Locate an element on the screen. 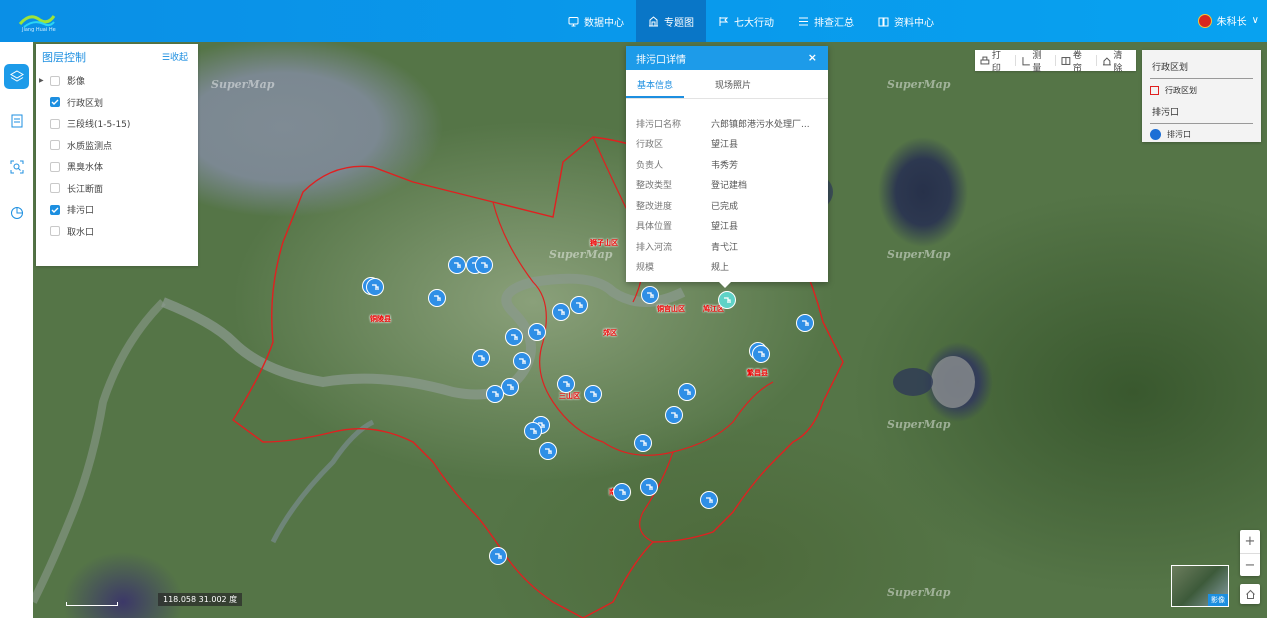 The height and width of the screenshot is (618, 1267). layers-icon is located at coordinates (16, 75).